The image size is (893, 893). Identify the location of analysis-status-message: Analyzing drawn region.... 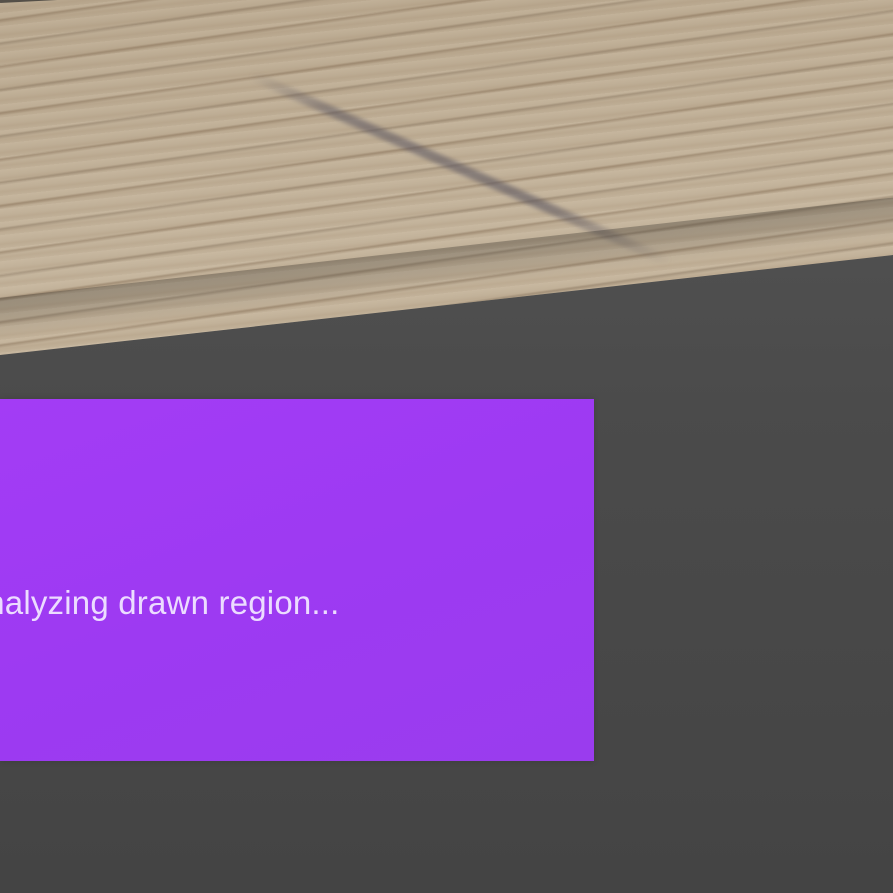
(170, 602).